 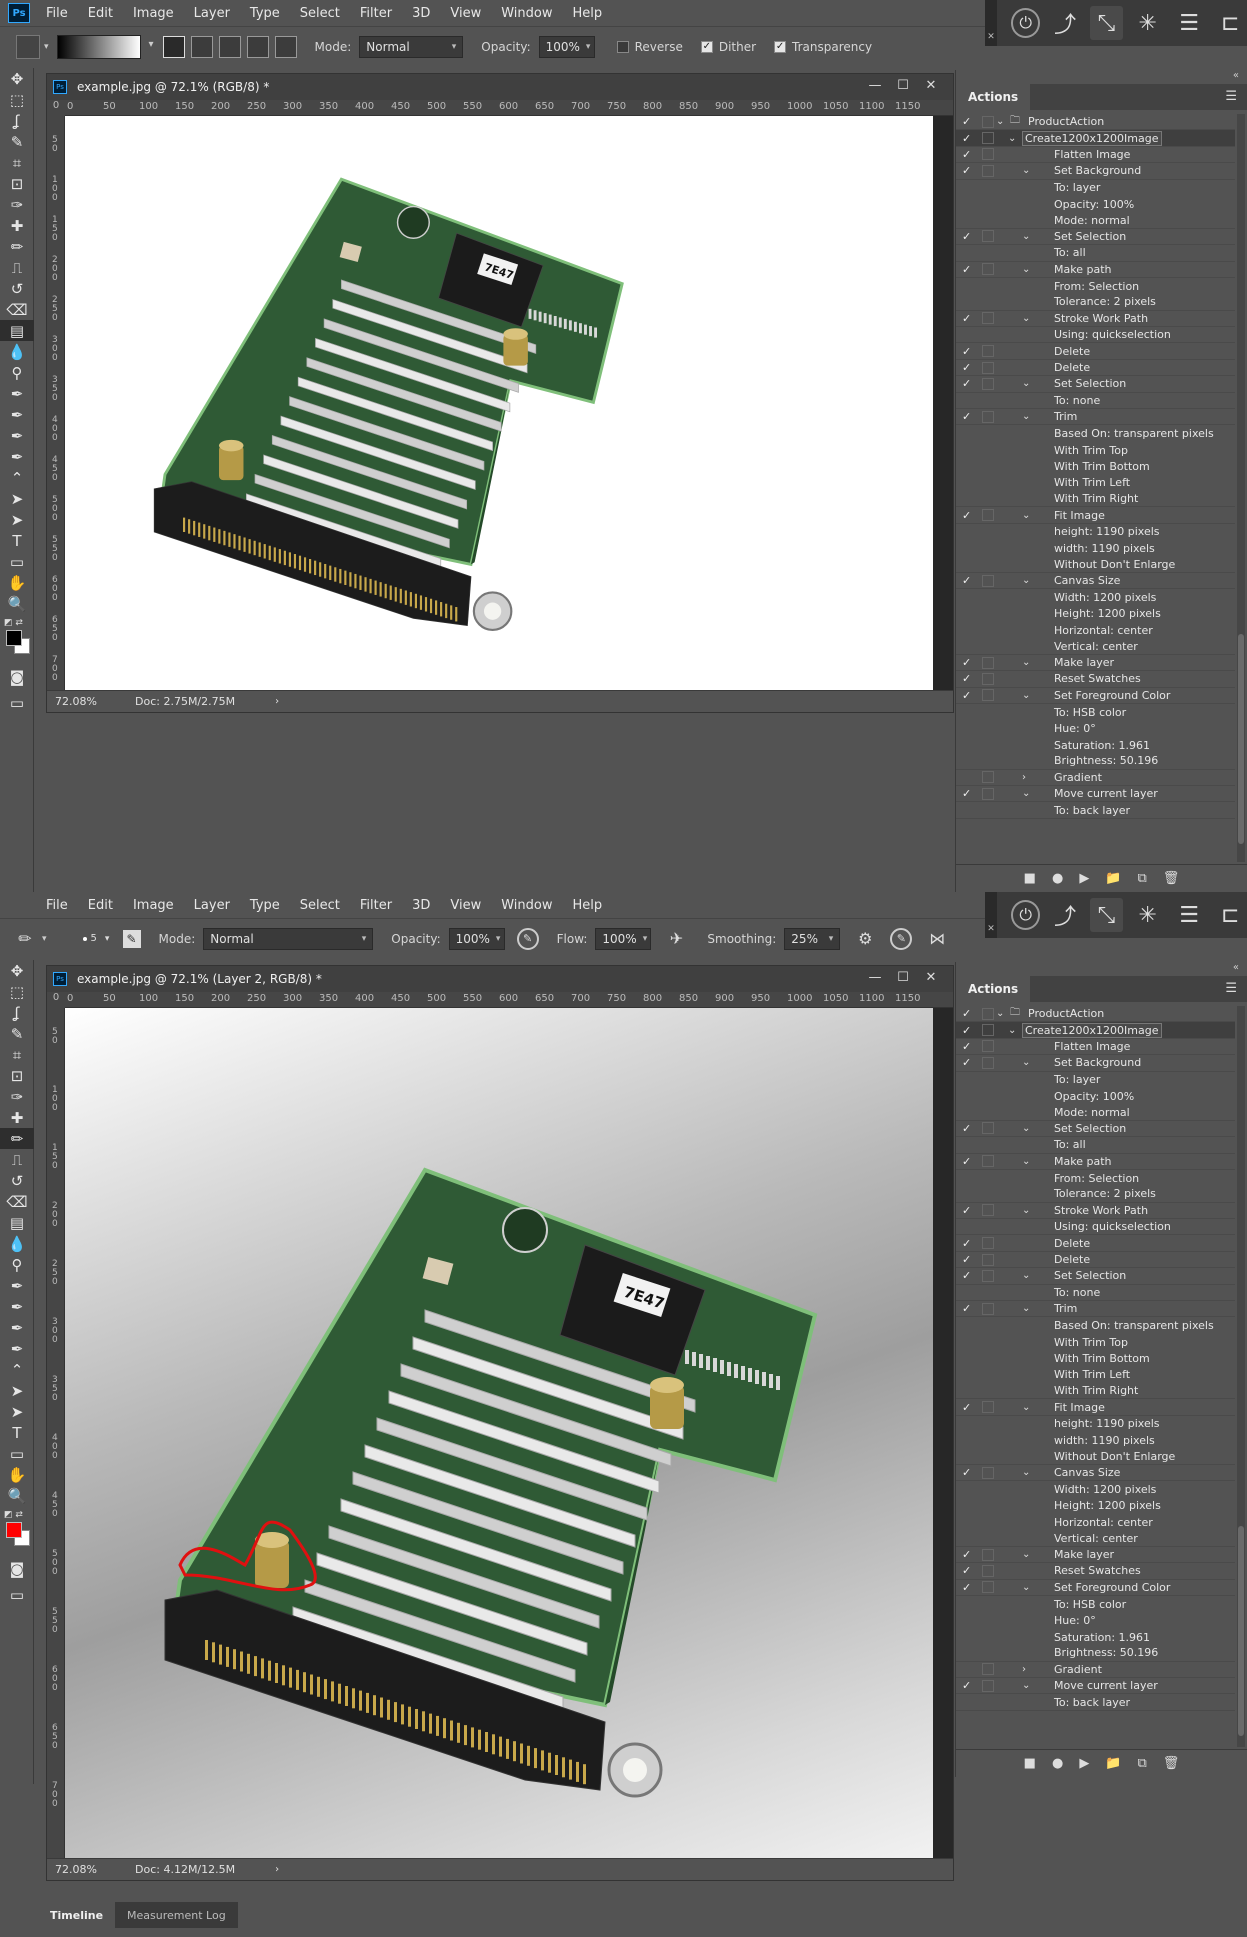 I want to click on scrollbar, so click(x=1241, y=488).